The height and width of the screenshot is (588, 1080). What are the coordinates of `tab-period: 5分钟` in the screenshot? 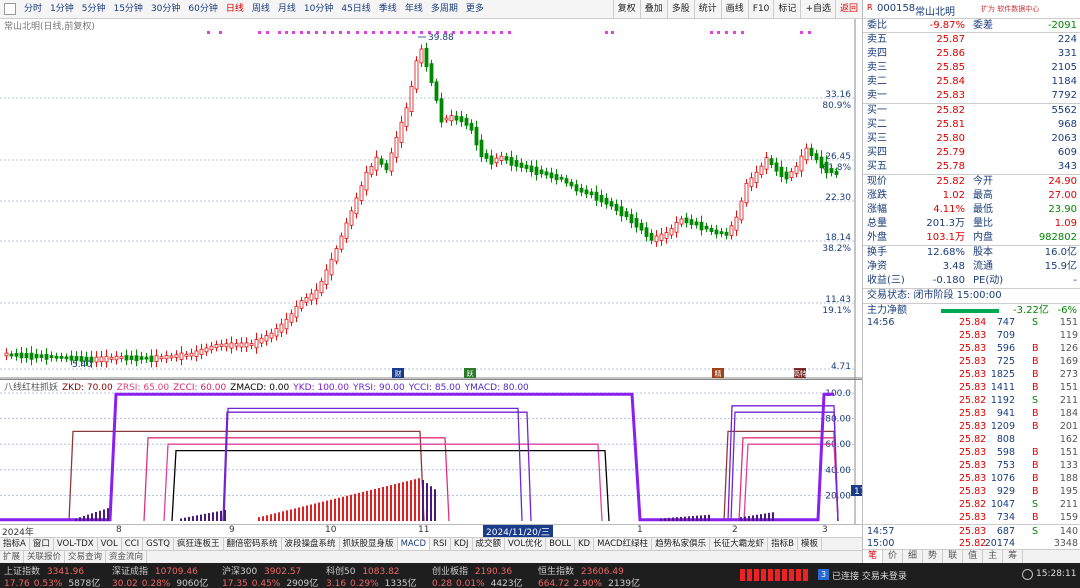 It's located at (94, 9).